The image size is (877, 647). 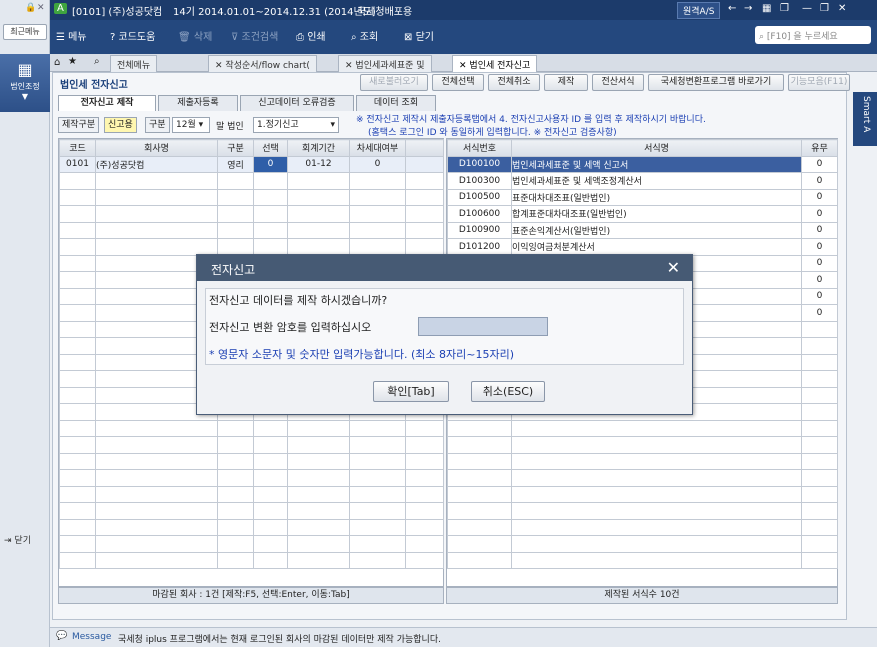 I want to click on notice-line-2: (홈택스 로그인 ID 와 동일하게 입력합니다. ※ 전자신고 검증사항), so click(x=492, y=133).